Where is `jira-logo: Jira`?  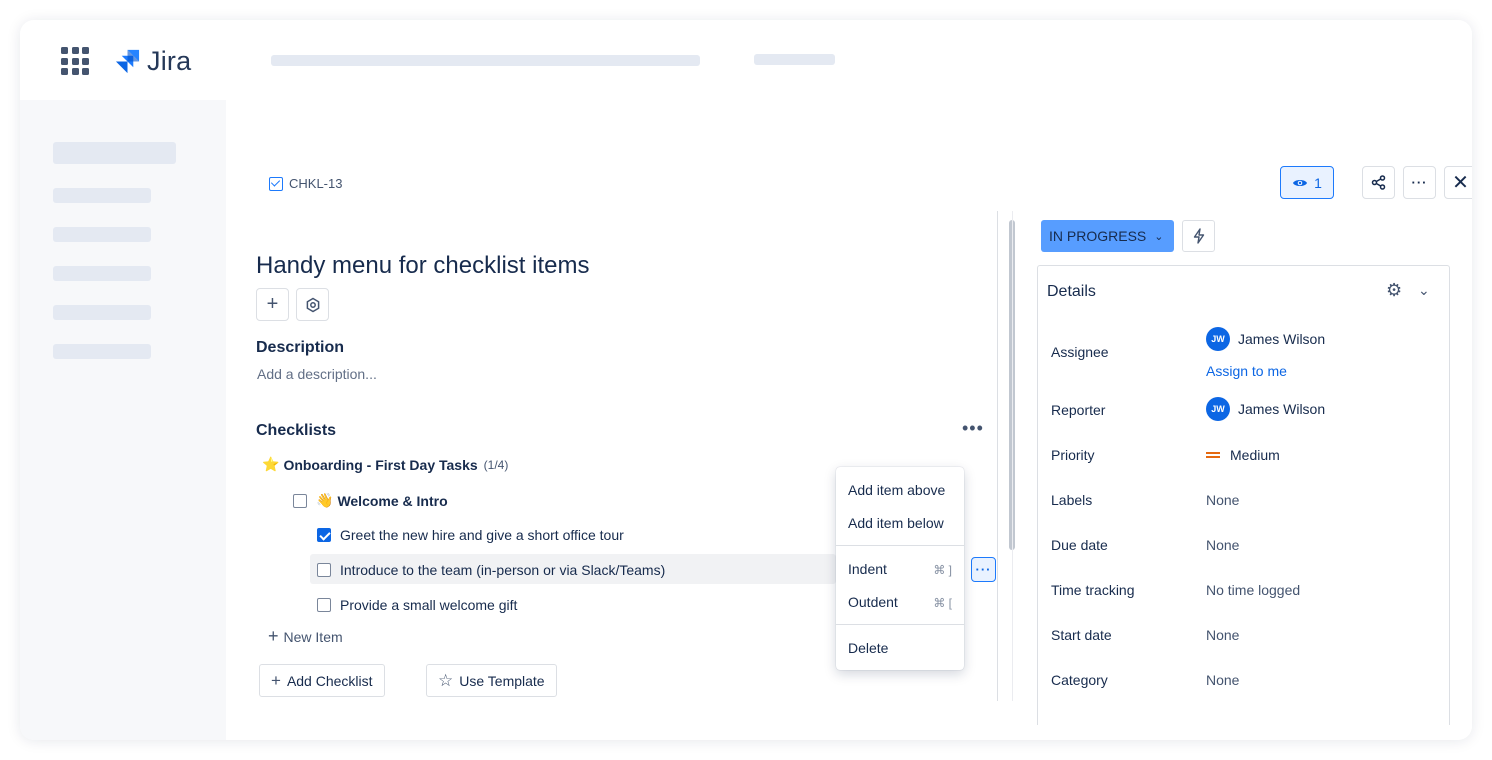
jira-logo: Jira is located at coordinates (153, 60).